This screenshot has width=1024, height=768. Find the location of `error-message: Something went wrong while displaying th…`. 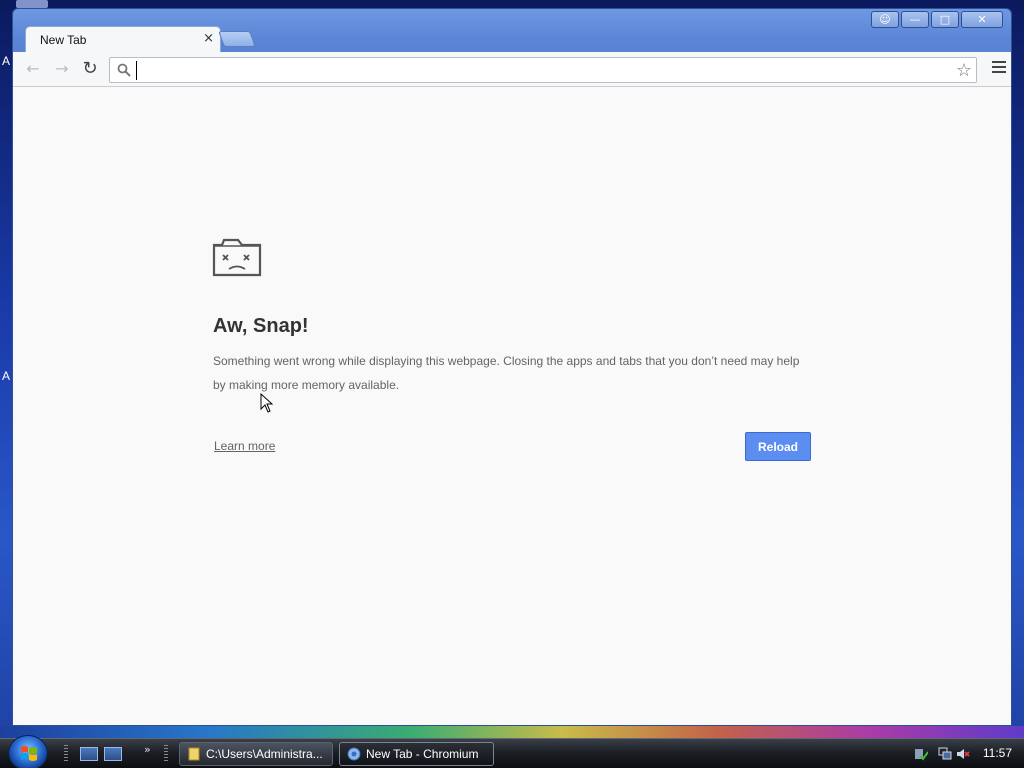

error-message: Something went wrong while displaying th… is located at coordinates (506, 373).